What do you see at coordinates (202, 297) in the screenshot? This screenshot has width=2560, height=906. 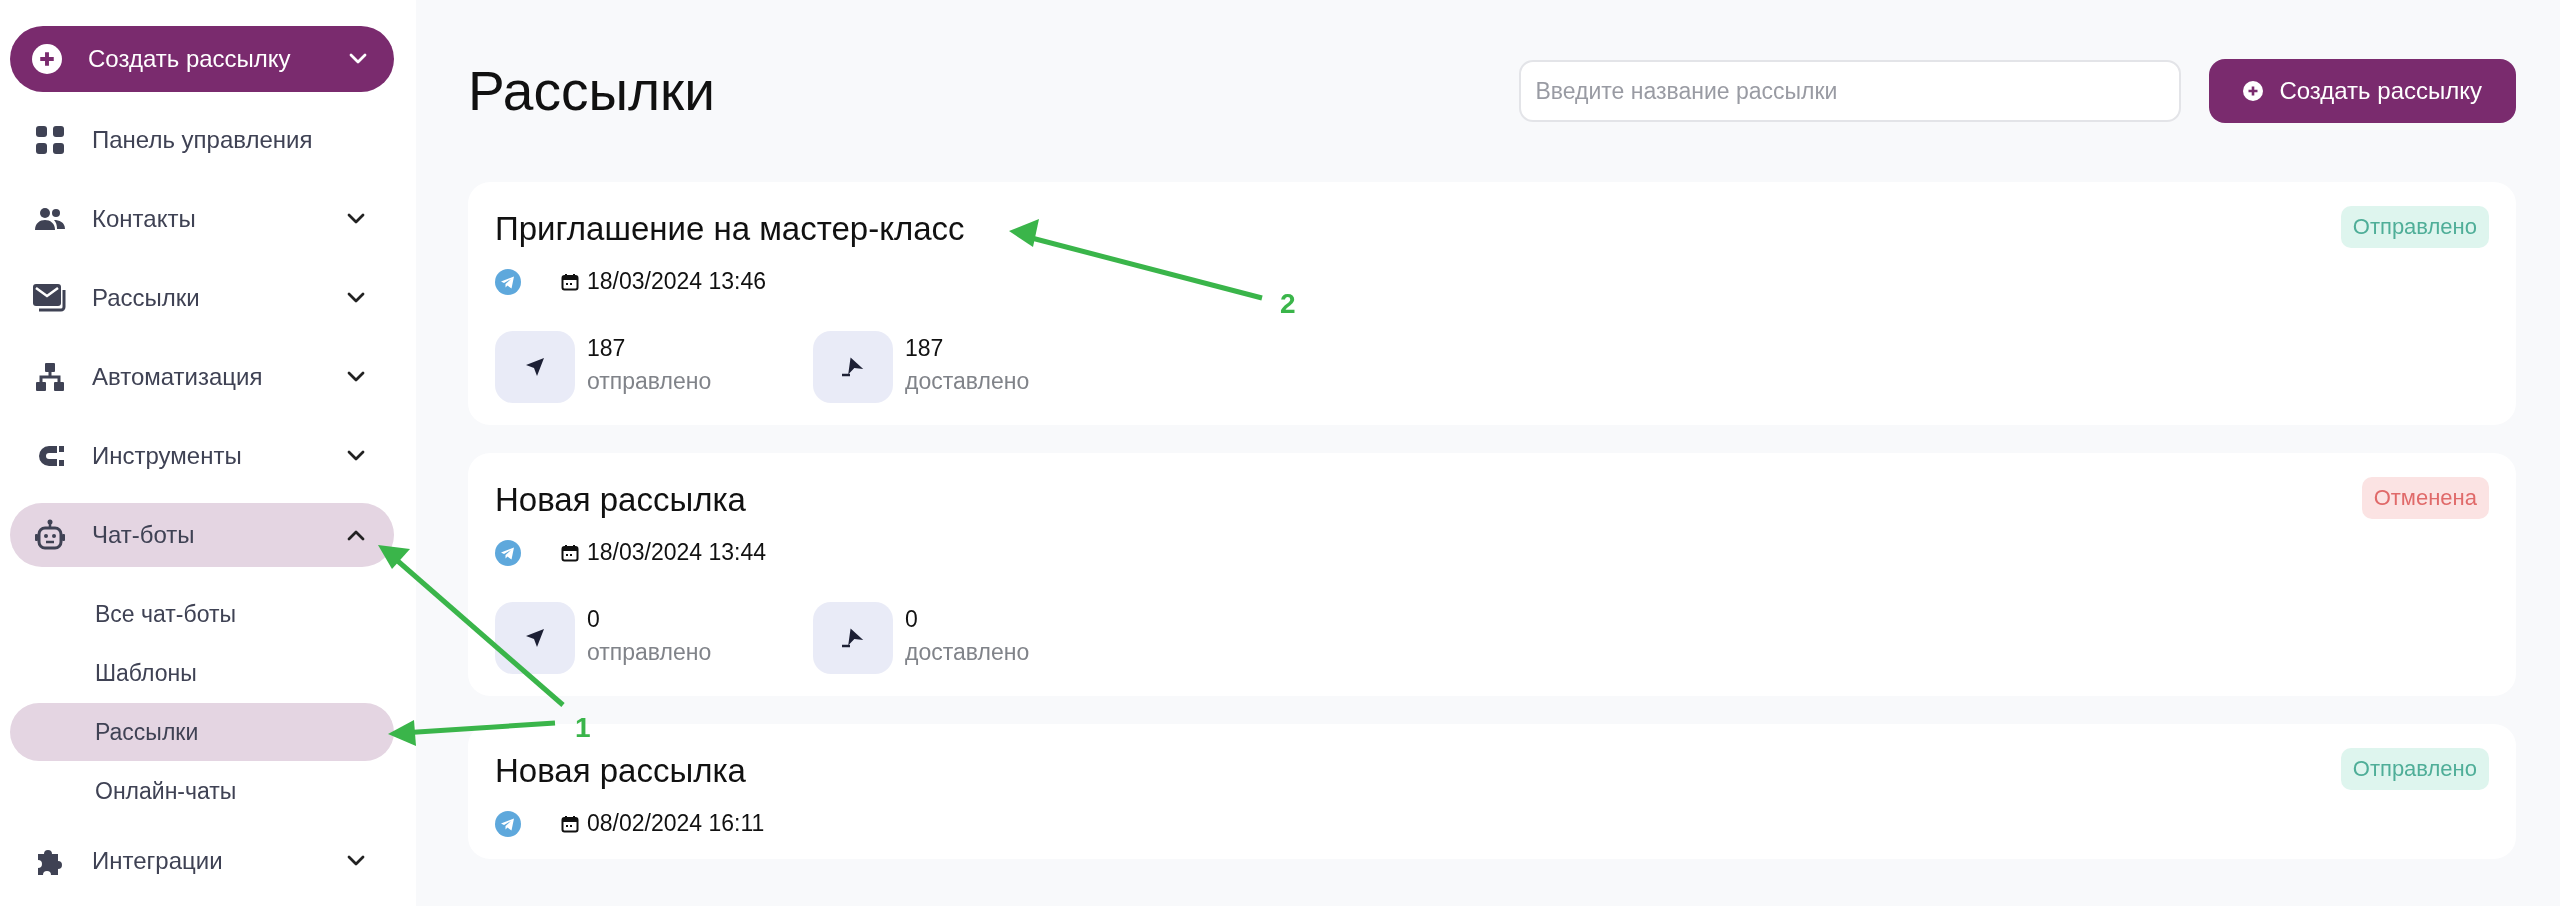 I see `sidebar-item: Рассылки` at bounding box center [202, 297].